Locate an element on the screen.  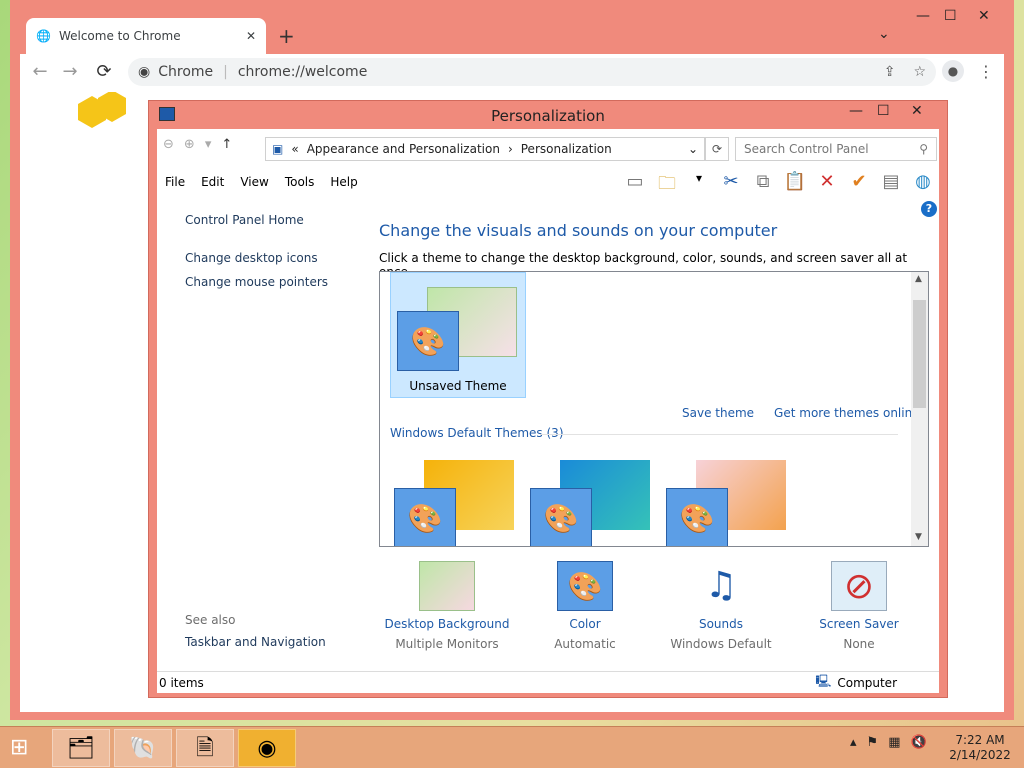
cp-forward-icon: ⊕ is located at coordinates (189, 144).